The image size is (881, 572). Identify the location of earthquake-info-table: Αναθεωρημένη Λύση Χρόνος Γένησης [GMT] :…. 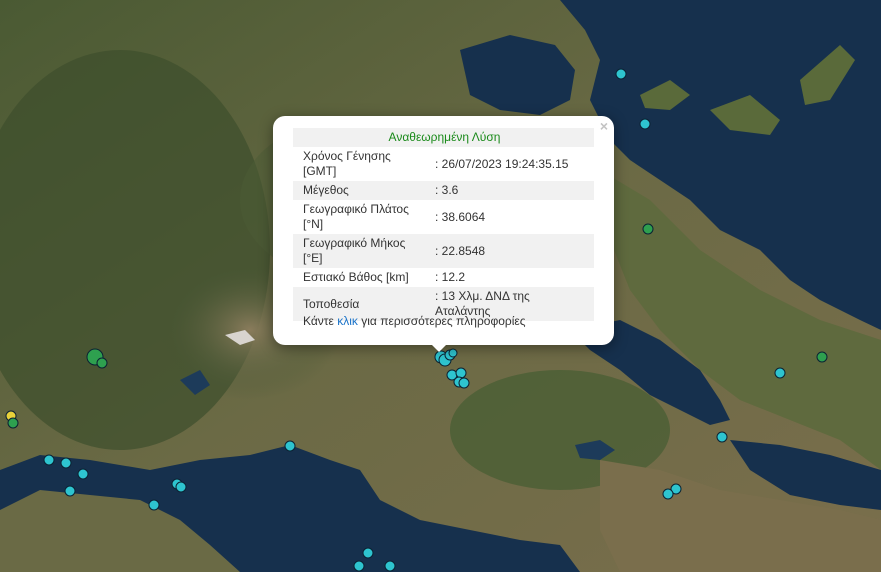
(443, 224).